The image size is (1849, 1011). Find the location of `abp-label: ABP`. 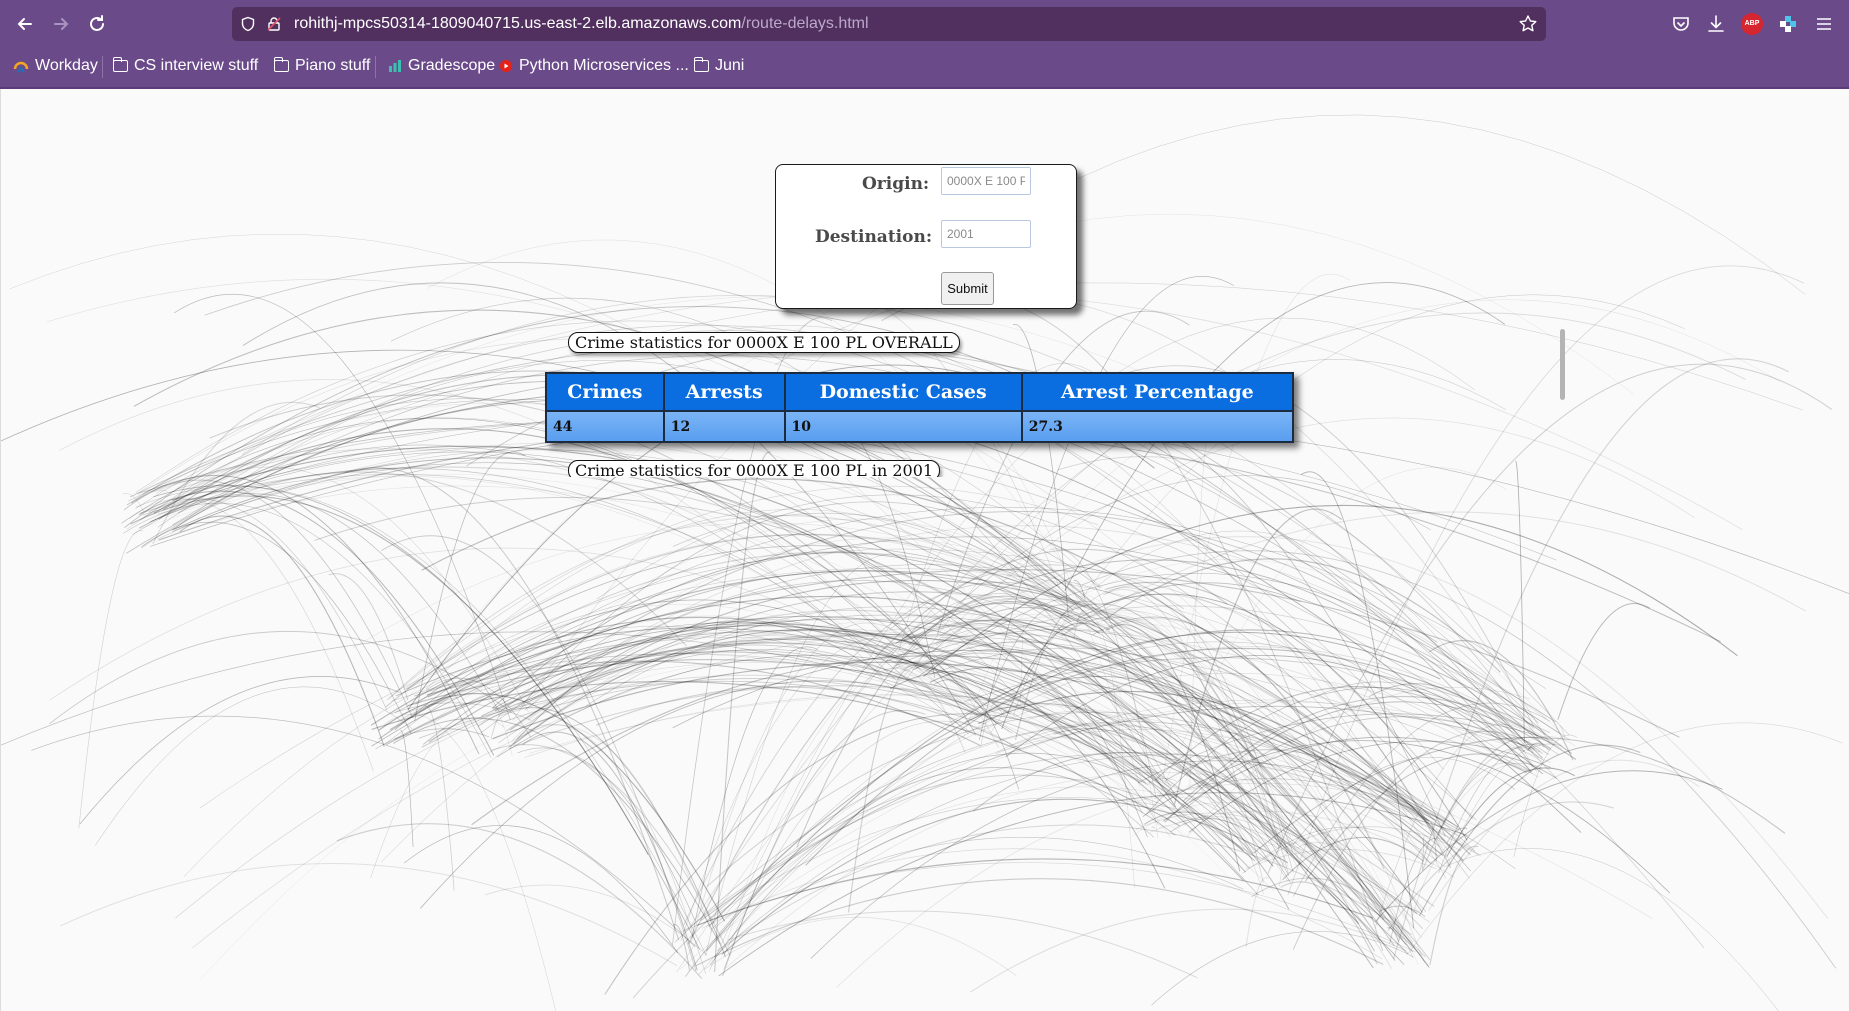

abp-label: ABP is located at coordinates (1752, 23).